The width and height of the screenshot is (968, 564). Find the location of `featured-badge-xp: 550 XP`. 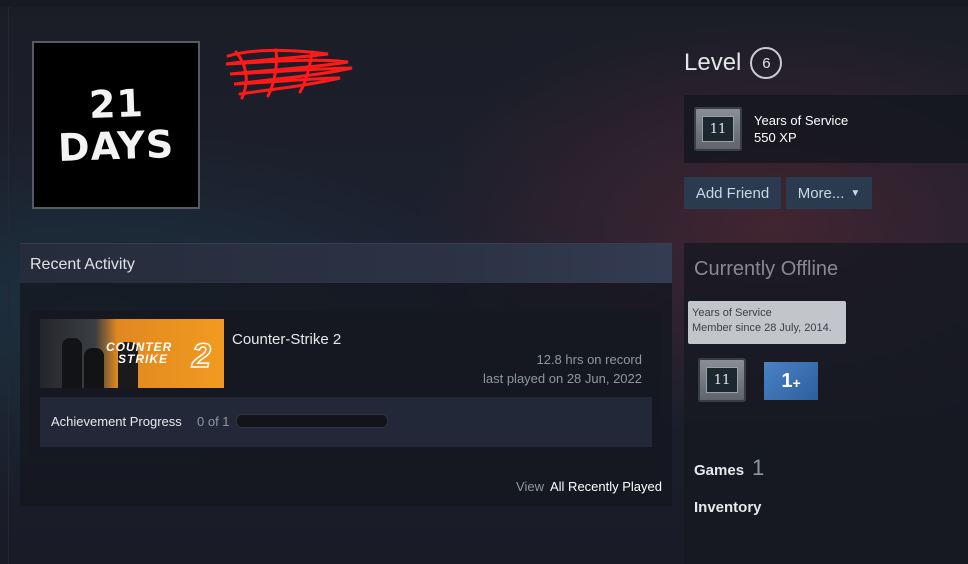

featured-badge-xp: 550 XP is located at coordinates (775, 137).